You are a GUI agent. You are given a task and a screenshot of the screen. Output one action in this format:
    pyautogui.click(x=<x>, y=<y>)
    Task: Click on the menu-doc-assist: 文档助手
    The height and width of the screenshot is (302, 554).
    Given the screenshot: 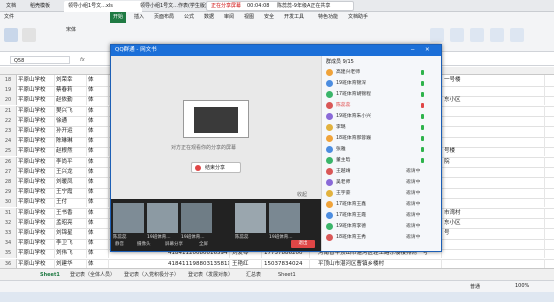 What is the action you would take?
    pyautogui.click(x=358, y=17)
    